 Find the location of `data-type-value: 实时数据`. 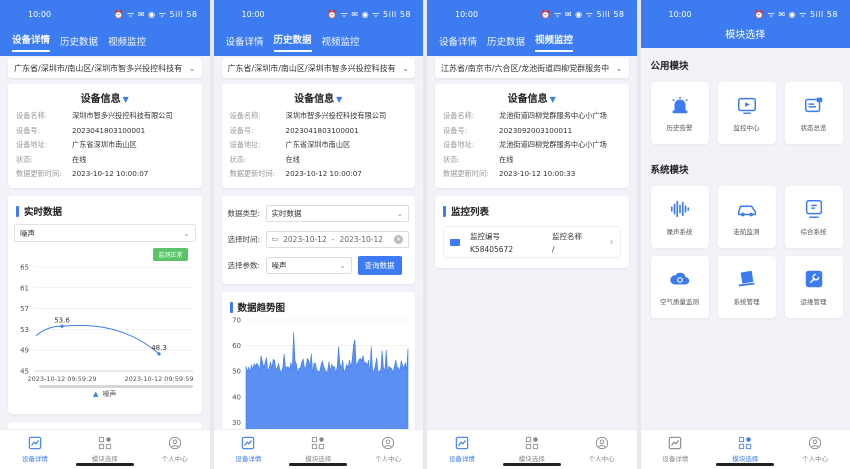

data-type-value: 实时数据 is located at coordinates (286, 213).